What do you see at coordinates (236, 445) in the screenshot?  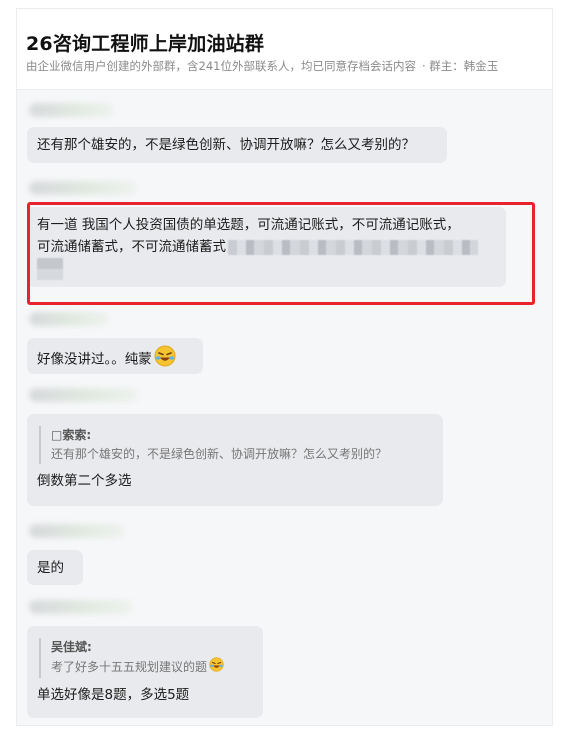 I see `quoted-message: □索索: 还有那个雄安的，不是绿色创新、协调开放嘛？怎么又考别的？` at bounding box center [236, 445].